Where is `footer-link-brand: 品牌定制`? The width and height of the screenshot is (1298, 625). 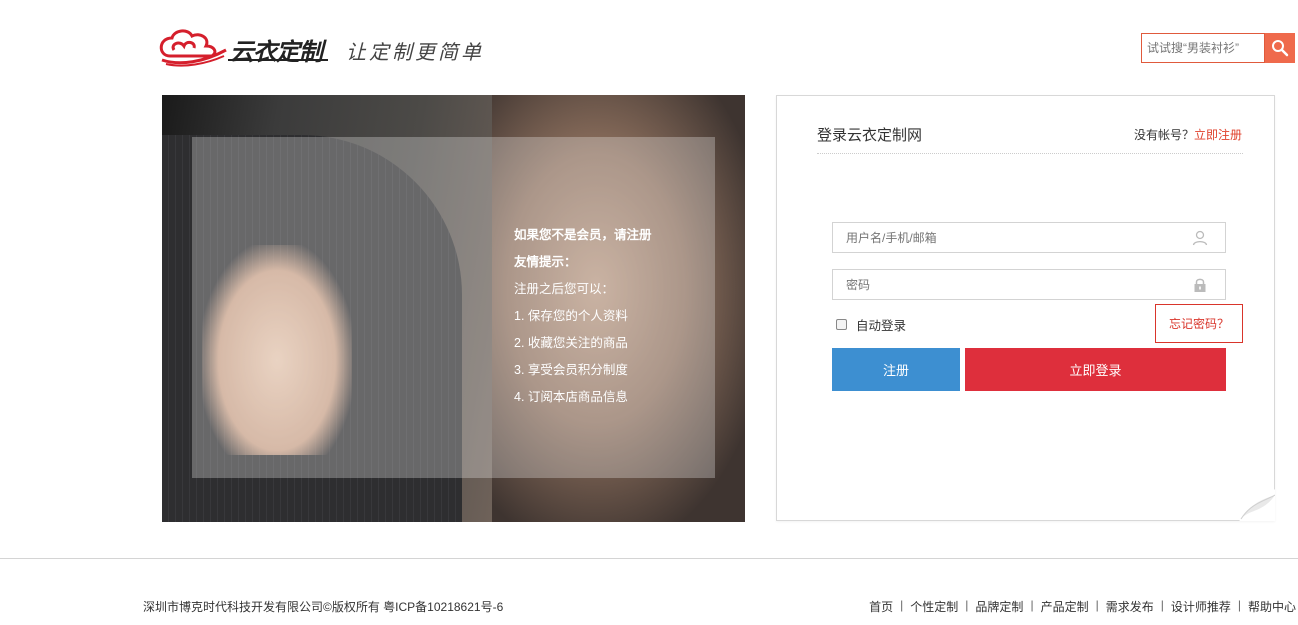 footer-link-brand: 品牌定制 is located at coordinates (999, 606).